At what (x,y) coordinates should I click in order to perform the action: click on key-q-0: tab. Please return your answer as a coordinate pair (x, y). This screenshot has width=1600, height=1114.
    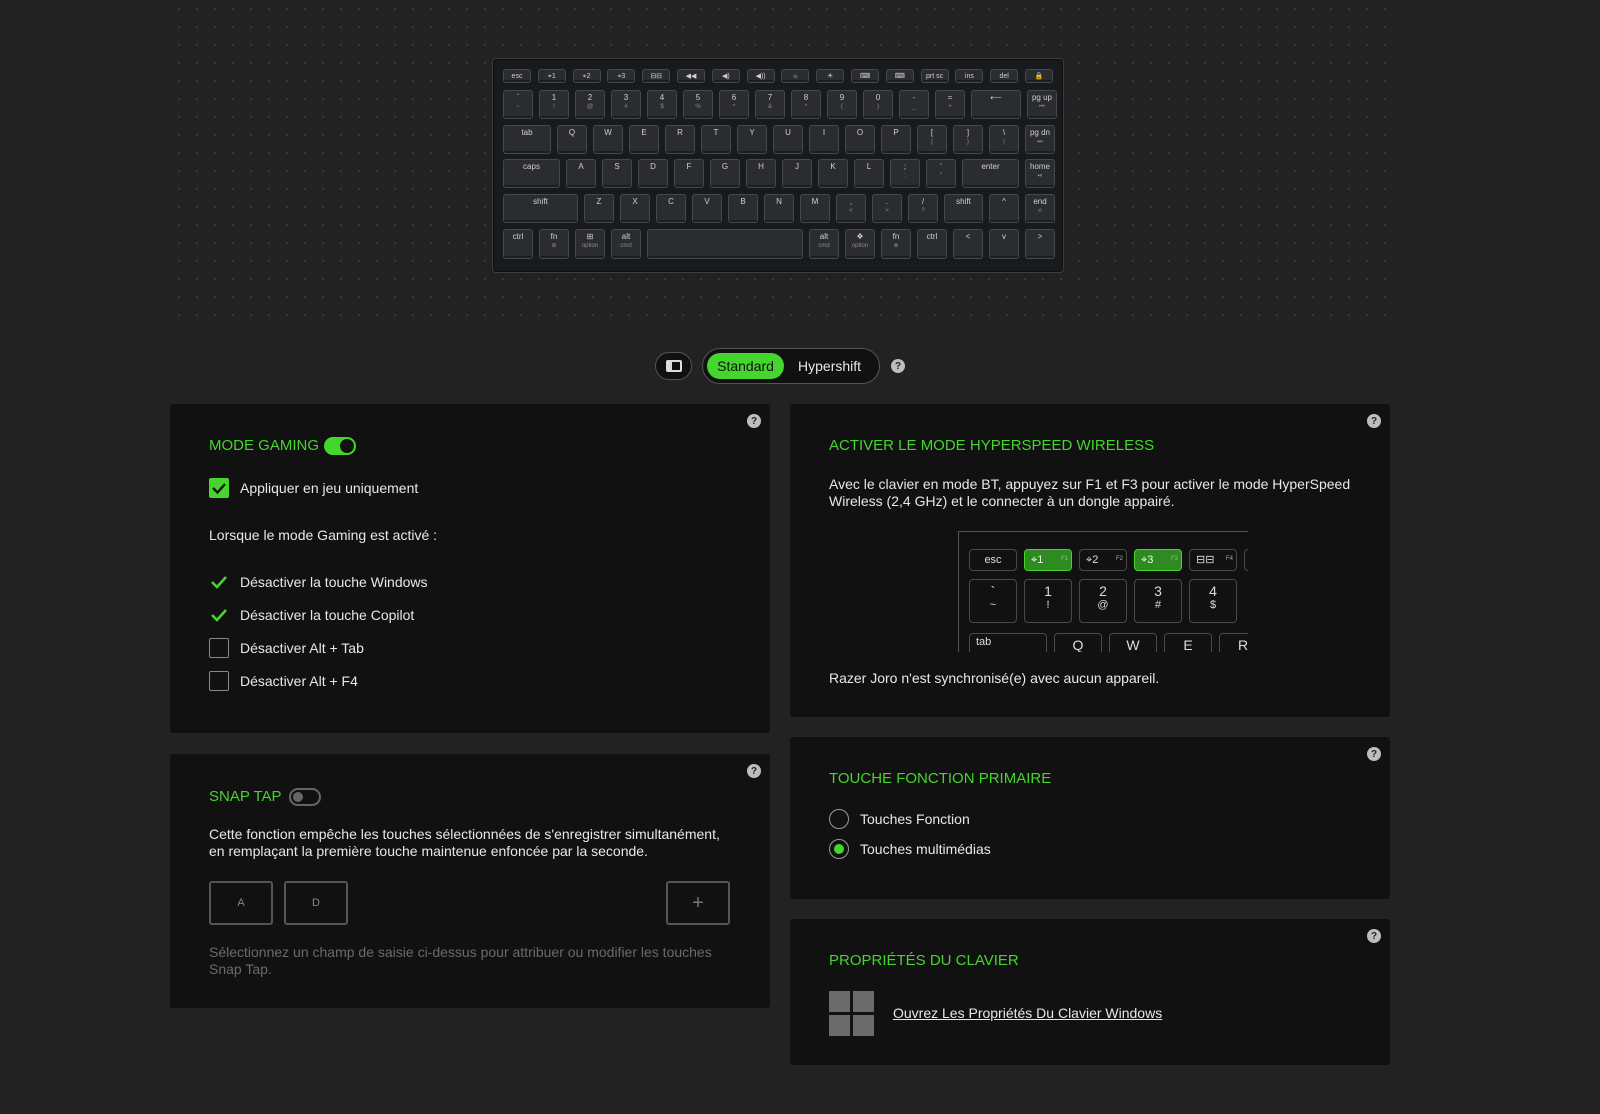
    Looking at the image, I should click on (527, 139).